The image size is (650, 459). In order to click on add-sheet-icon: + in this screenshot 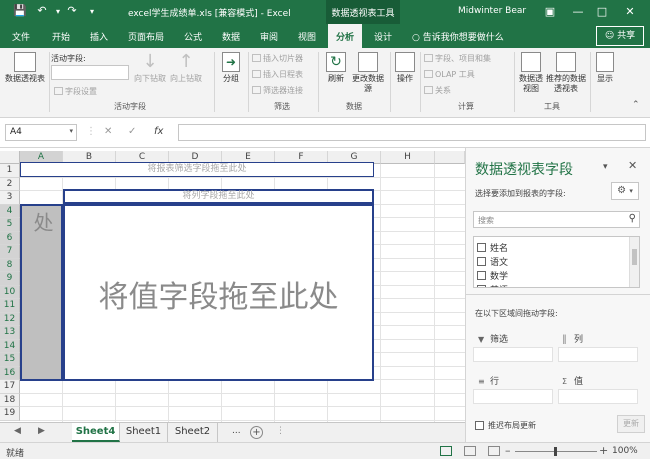, I will do `click(256, 432)`.